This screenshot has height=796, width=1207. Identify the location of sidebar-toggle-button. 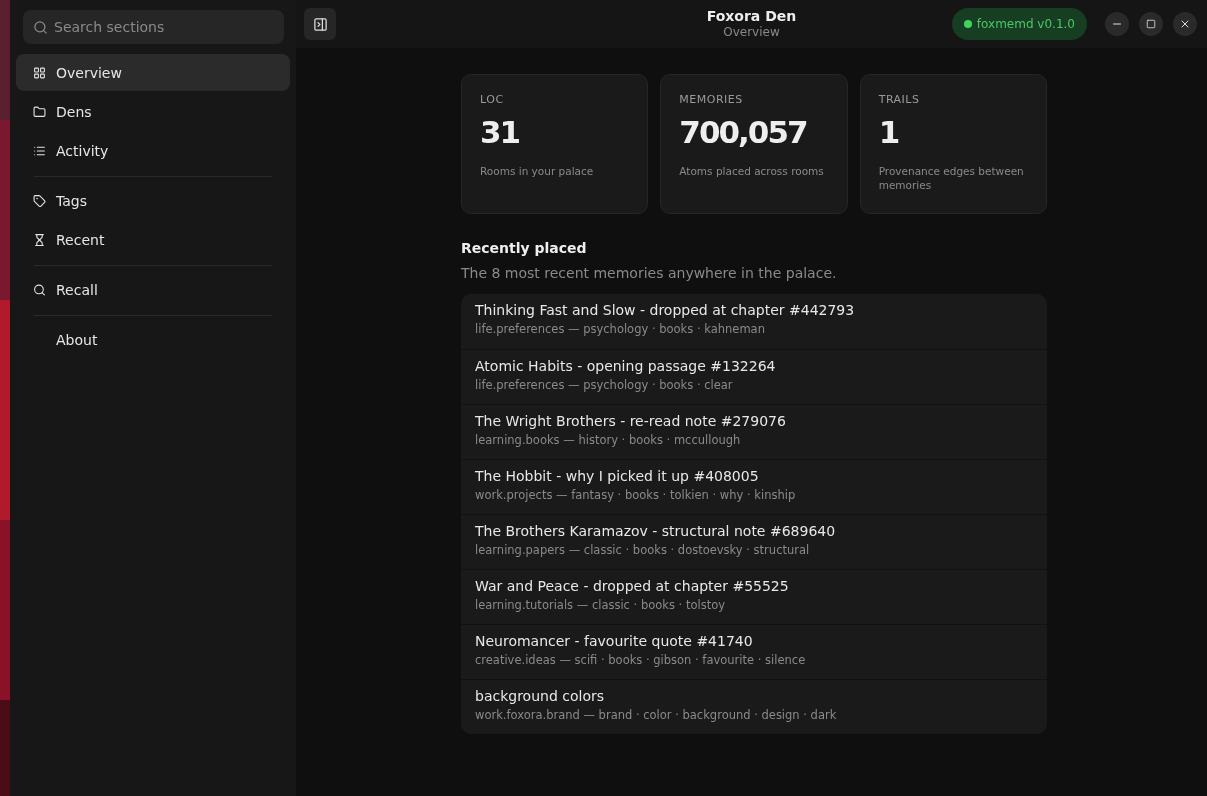
(320, 24).